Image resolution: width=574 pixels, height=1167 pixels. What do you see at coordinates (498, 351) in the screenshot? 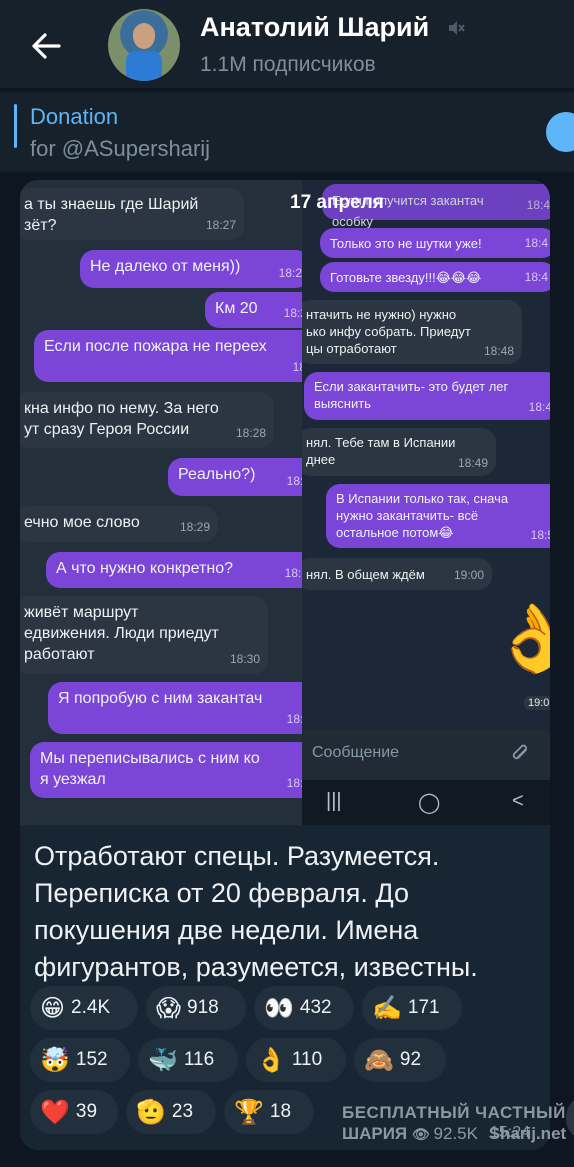
I see `bubble-time: 18:48` at bounding box center [498, 351].